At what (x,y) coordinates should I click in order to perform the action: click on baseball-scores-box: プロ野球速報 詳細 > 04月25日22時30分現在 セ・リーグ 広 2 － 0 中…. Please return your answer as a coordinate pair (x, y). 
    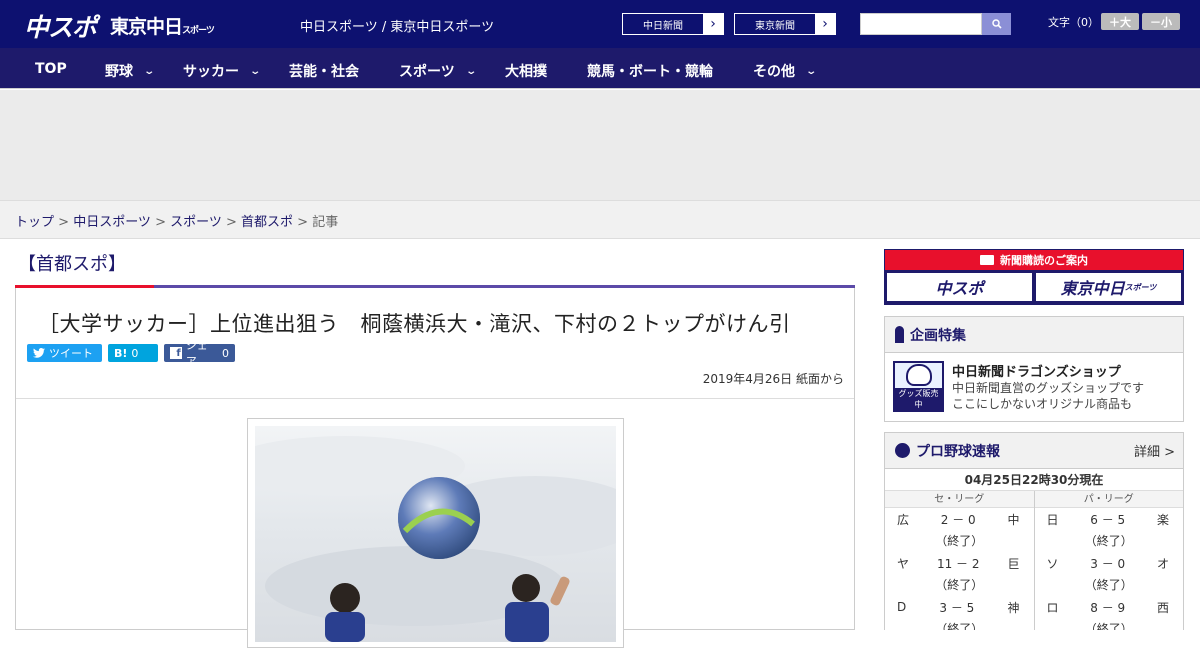
    Looking at the image, I should click on (1034, 531).